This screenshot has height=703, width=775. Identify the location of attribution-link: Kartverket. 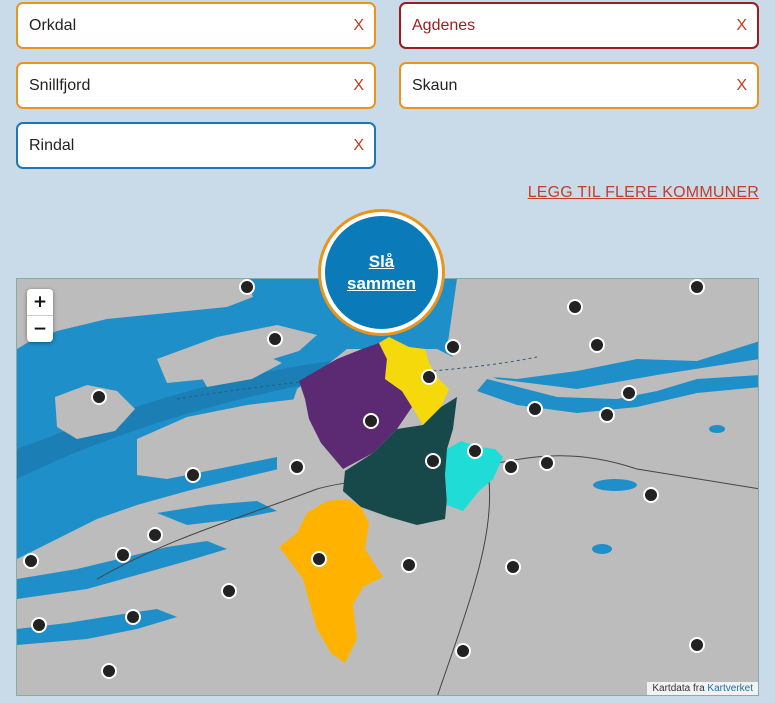
(730, 688).